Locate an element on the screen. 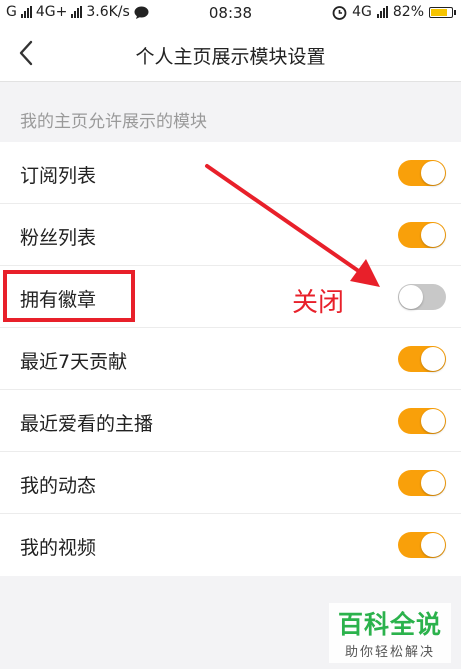 The height and width of the screenshot is (669, 461). list-item: 最近7天贡献 is located at coordinates (230, 359).